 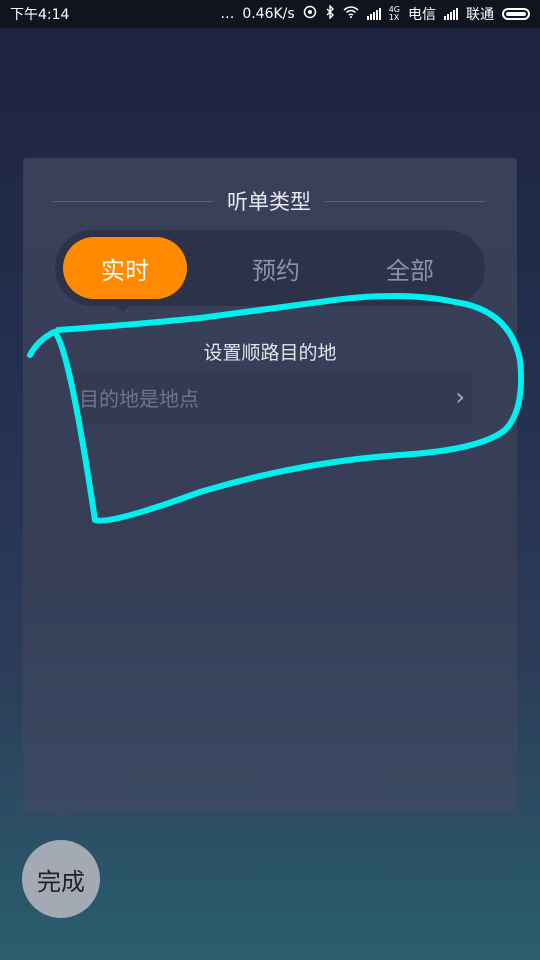 What do you see at coordinates (123, 309) in the screenshot?
I see `tab-pointer` at bounding box center [123, 309].